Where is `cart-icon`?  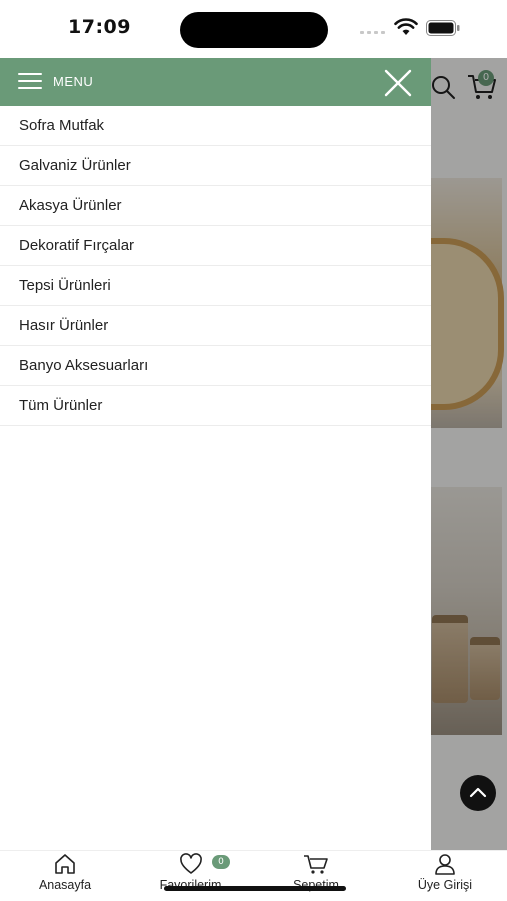 cart-icon is located at coordinates (316, 864).